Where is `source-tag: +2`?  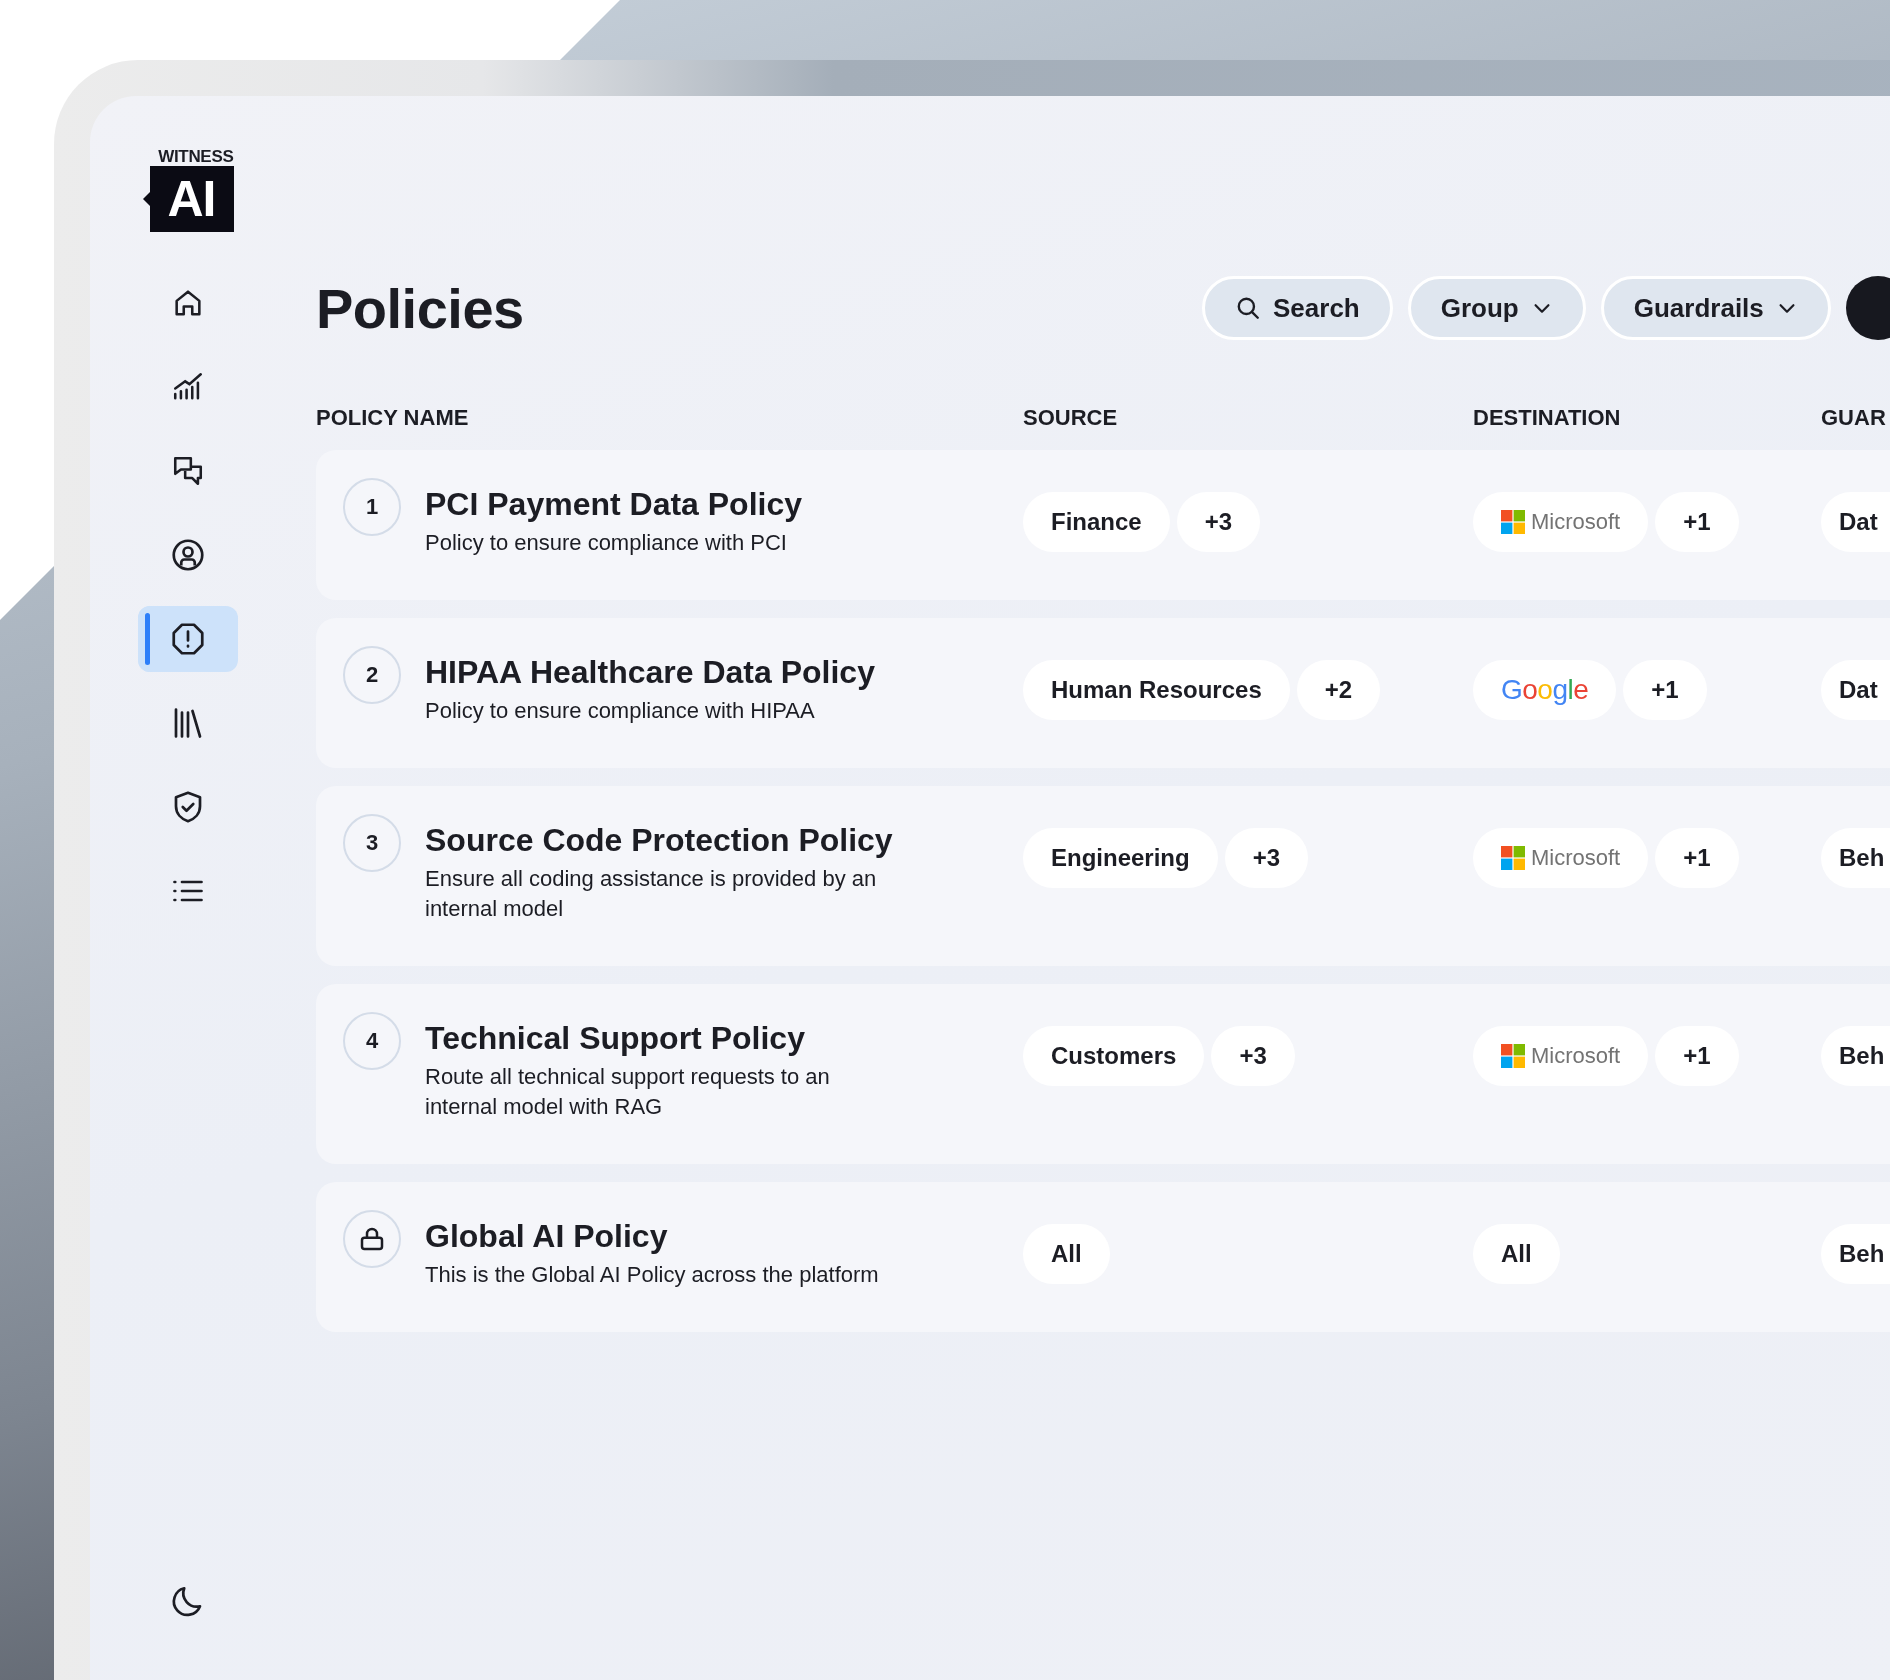 source-tag: +2 is located at coordinates (1338, 690).